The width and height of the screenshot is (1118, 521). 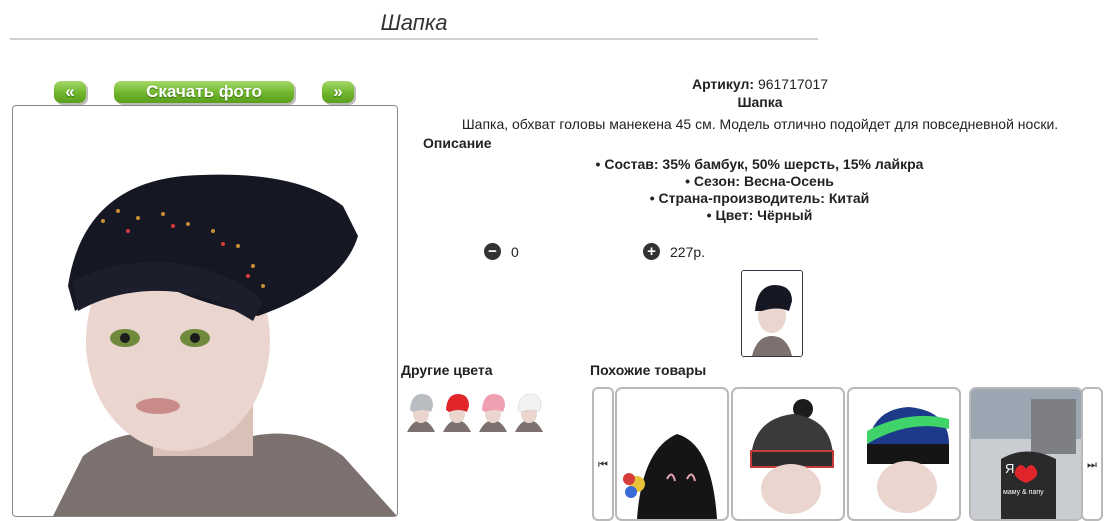 What do you see at coordinates (688, 251) in the screenshot?
I see `price-value: 227р.` at bounding box center [688, 251].